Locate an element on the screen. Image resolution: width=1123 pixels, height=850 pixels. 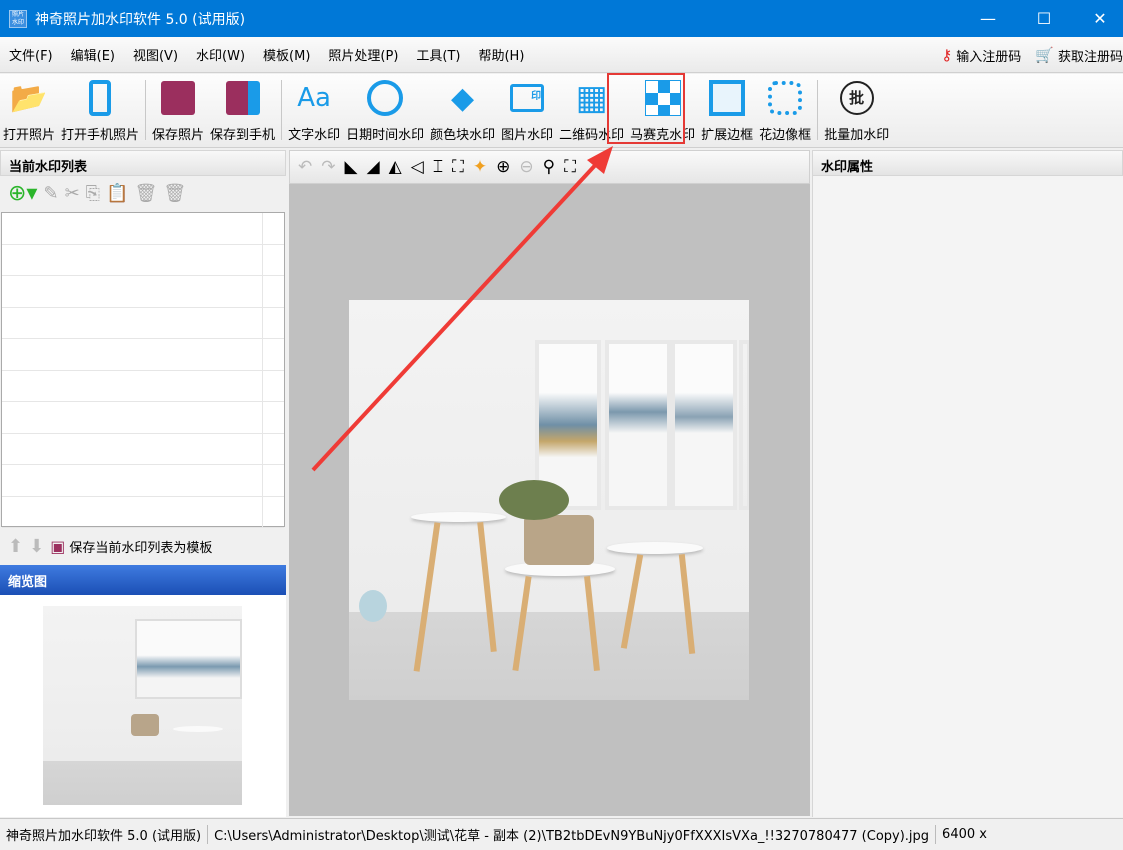
status-app: 神奇照片加水印软件 5.0 (试用版) is located at coordinates (104, 834).